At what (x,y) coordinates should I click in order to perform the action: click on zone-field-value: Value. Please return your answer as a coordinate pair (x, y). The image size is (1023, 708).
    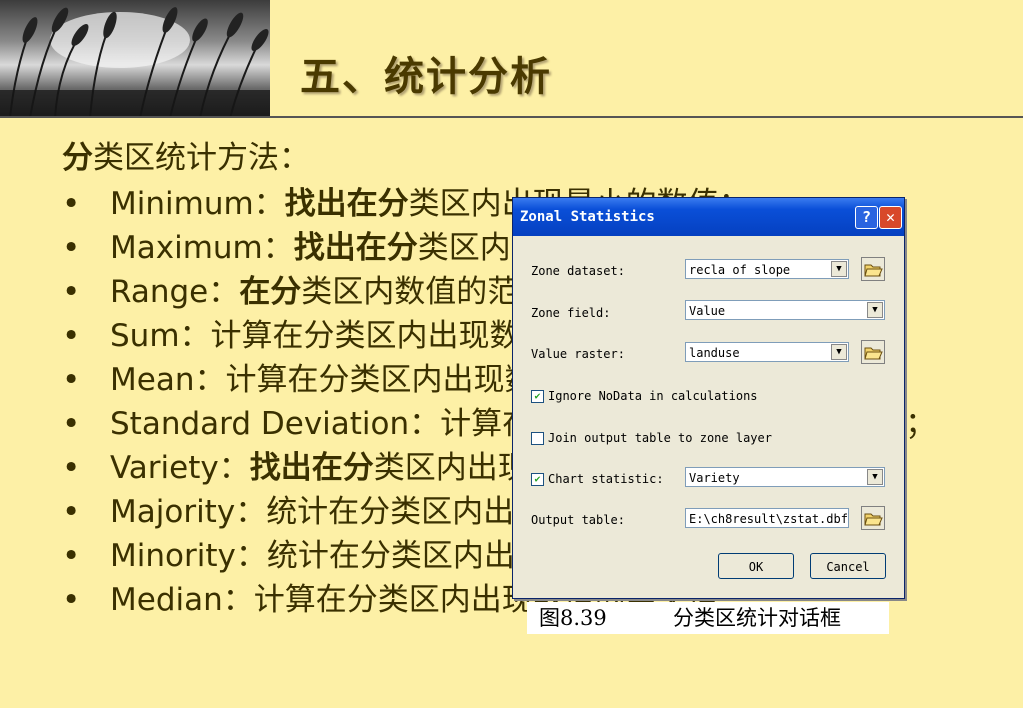
    Looking at the image, I should click on (707, 311).